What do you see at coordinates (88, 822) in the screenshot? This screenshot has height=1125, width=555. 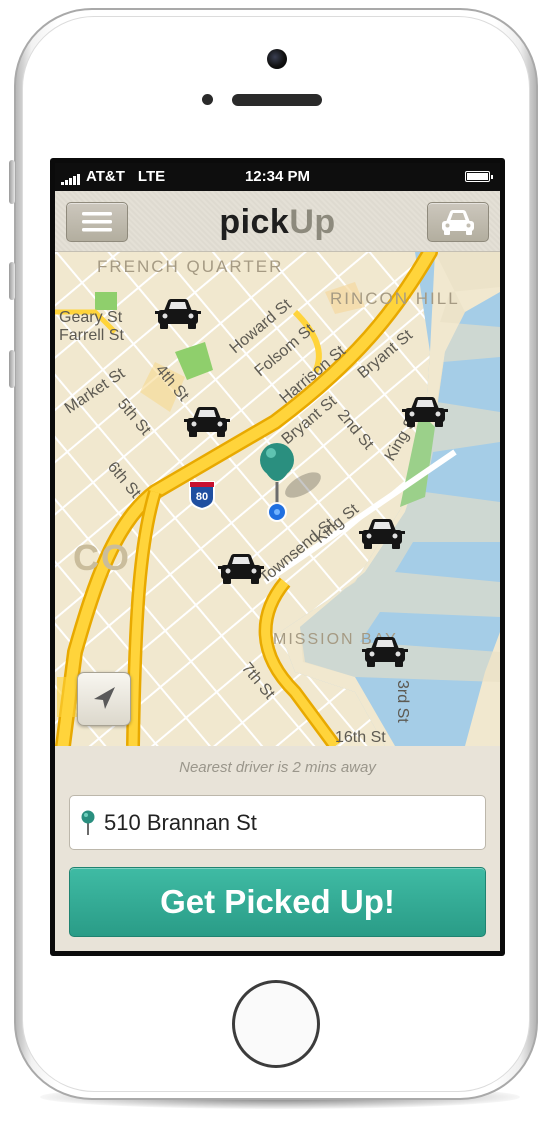 I see `pin-icon` at bounding box center [88, 822].